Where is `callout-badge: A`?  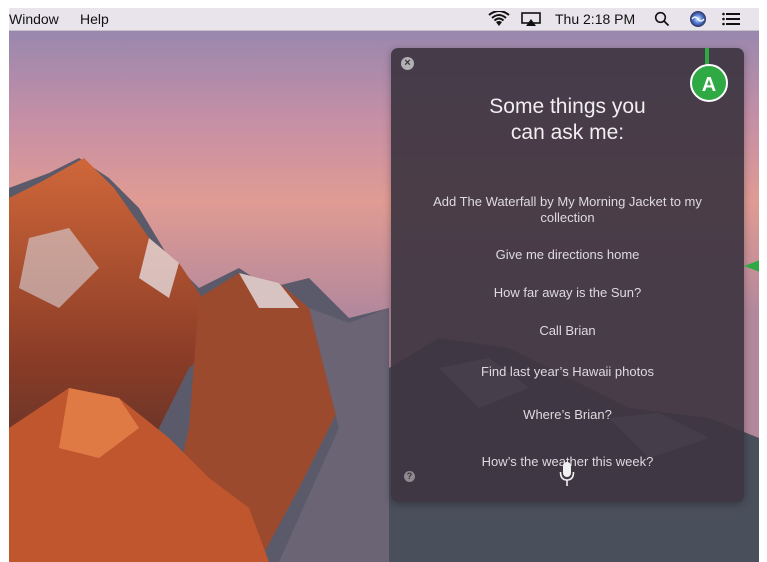
callout-badge: A is located at coordinates (709, 83).